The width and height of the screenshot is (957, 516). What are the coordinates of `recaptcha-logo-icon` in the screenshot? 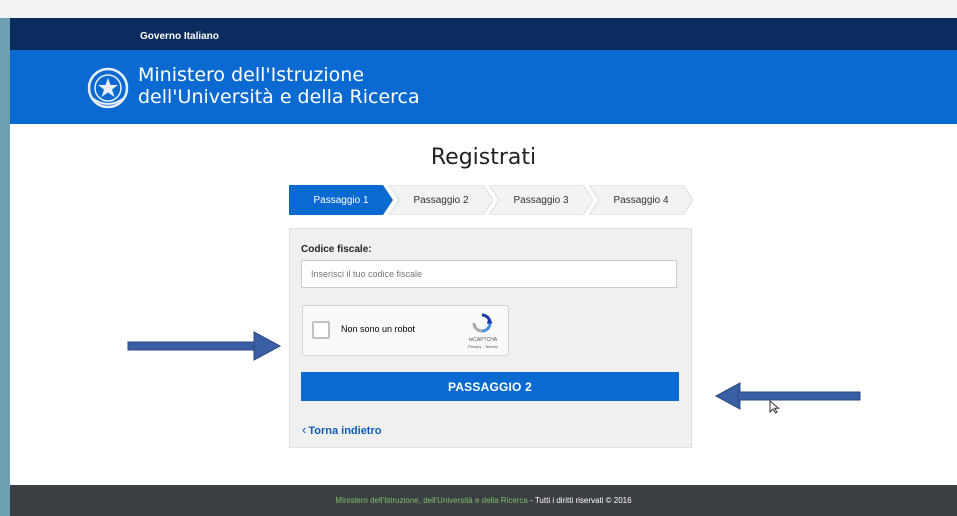 It's located at (482, 323).